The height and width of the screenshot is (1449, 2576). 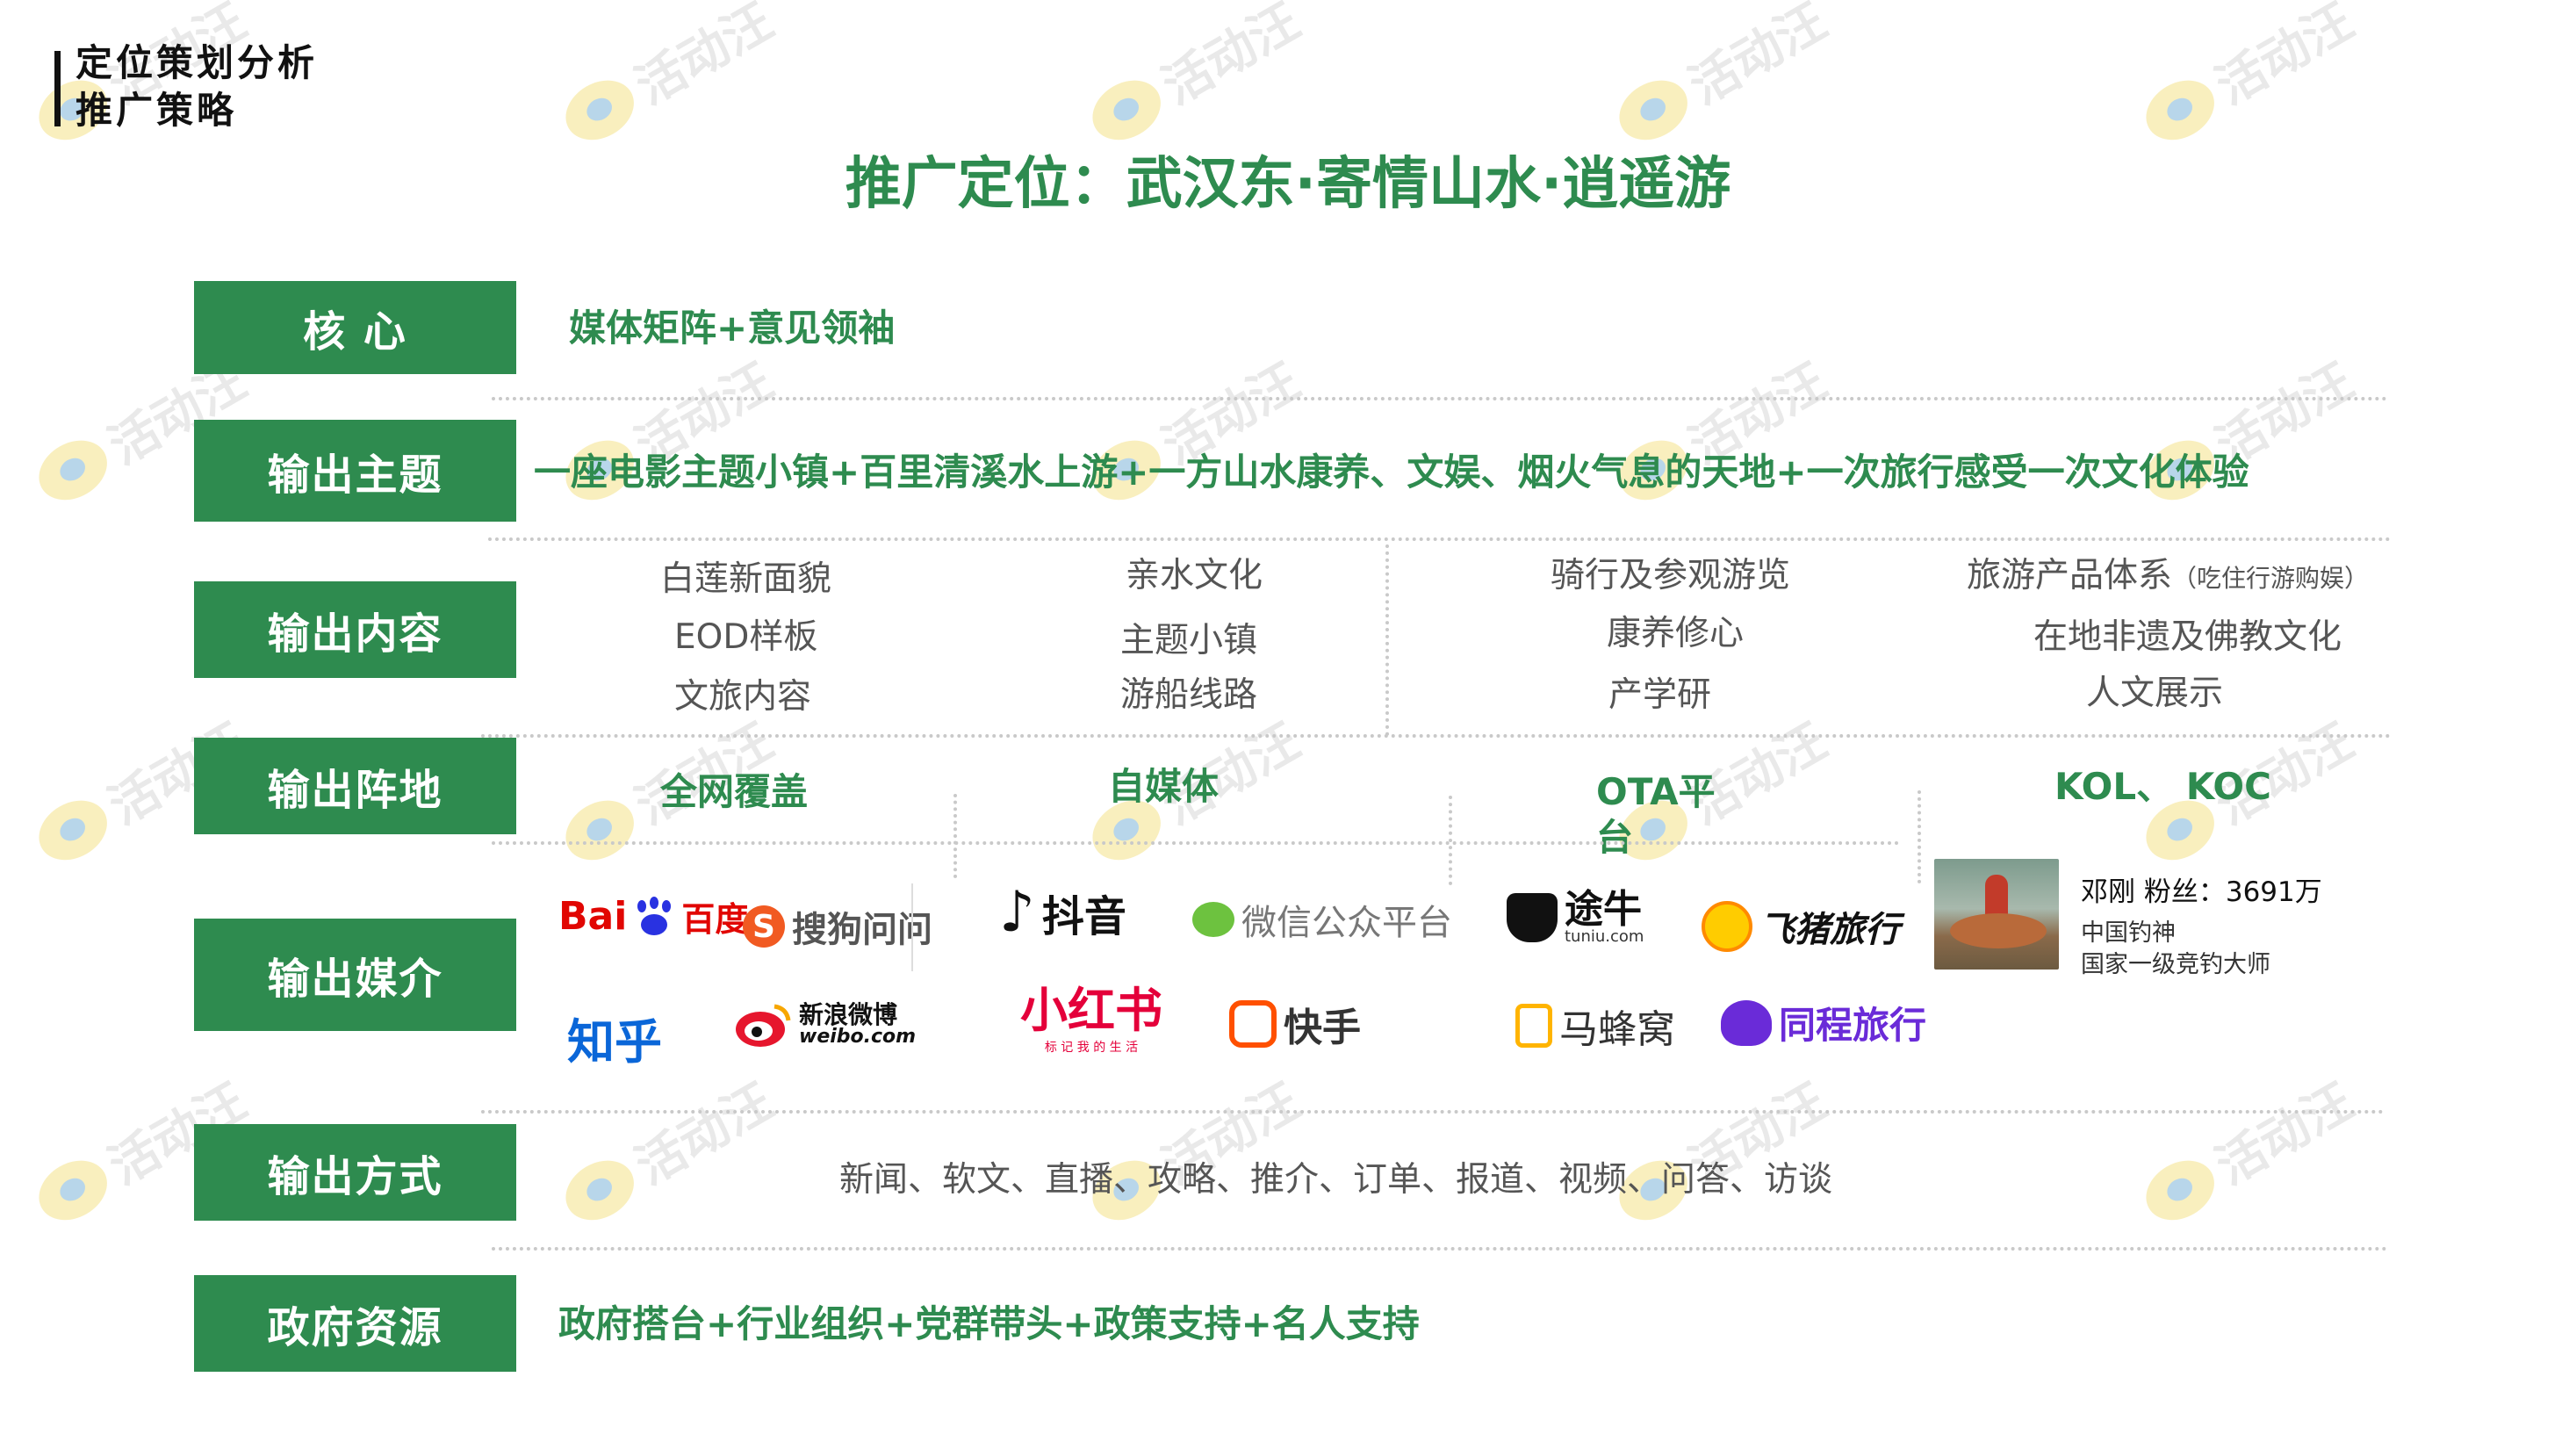 I want to click on douyin-text: 抖音, so click(x=1083, y=917).